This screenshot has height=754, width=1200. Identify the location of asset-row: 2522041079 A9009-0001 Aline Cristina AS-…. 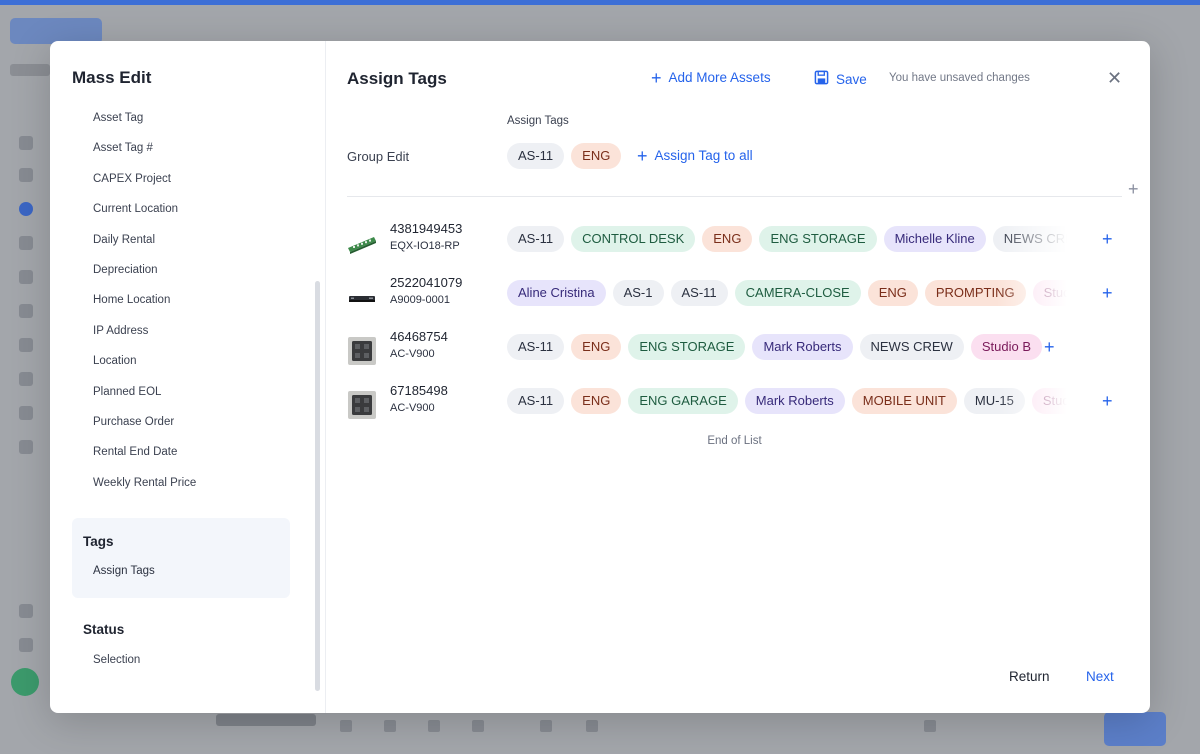
(734, 295).